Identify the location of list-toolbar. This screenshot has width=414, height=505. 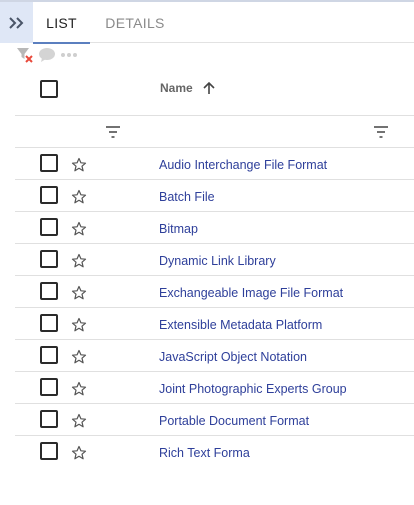
(47, 55).